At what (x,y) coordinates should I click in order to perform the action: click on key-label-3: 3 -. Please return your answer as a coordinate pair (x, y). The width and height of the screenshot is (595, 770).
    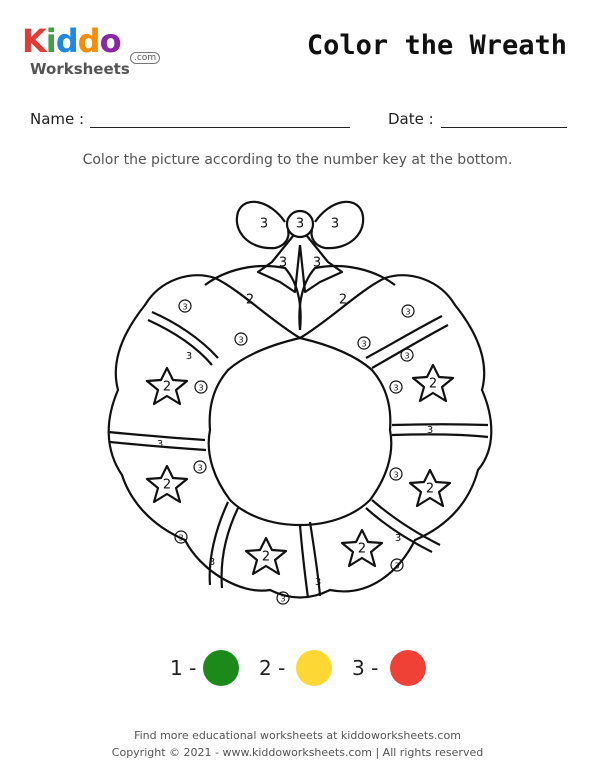
    Looking at the image, I should click on (365, 668).